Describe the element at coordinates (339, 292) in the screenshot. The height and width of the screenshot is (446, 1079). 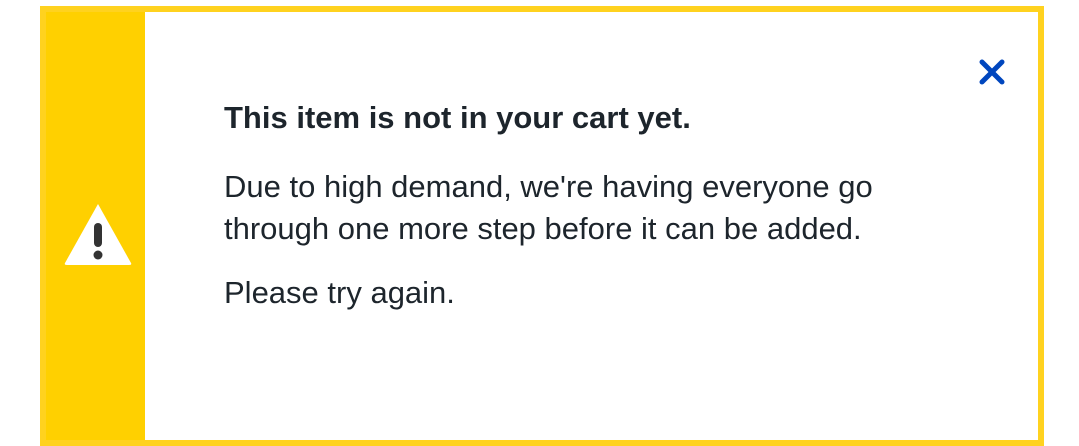
I see `alert-retry-message: Please try again.` at that location.